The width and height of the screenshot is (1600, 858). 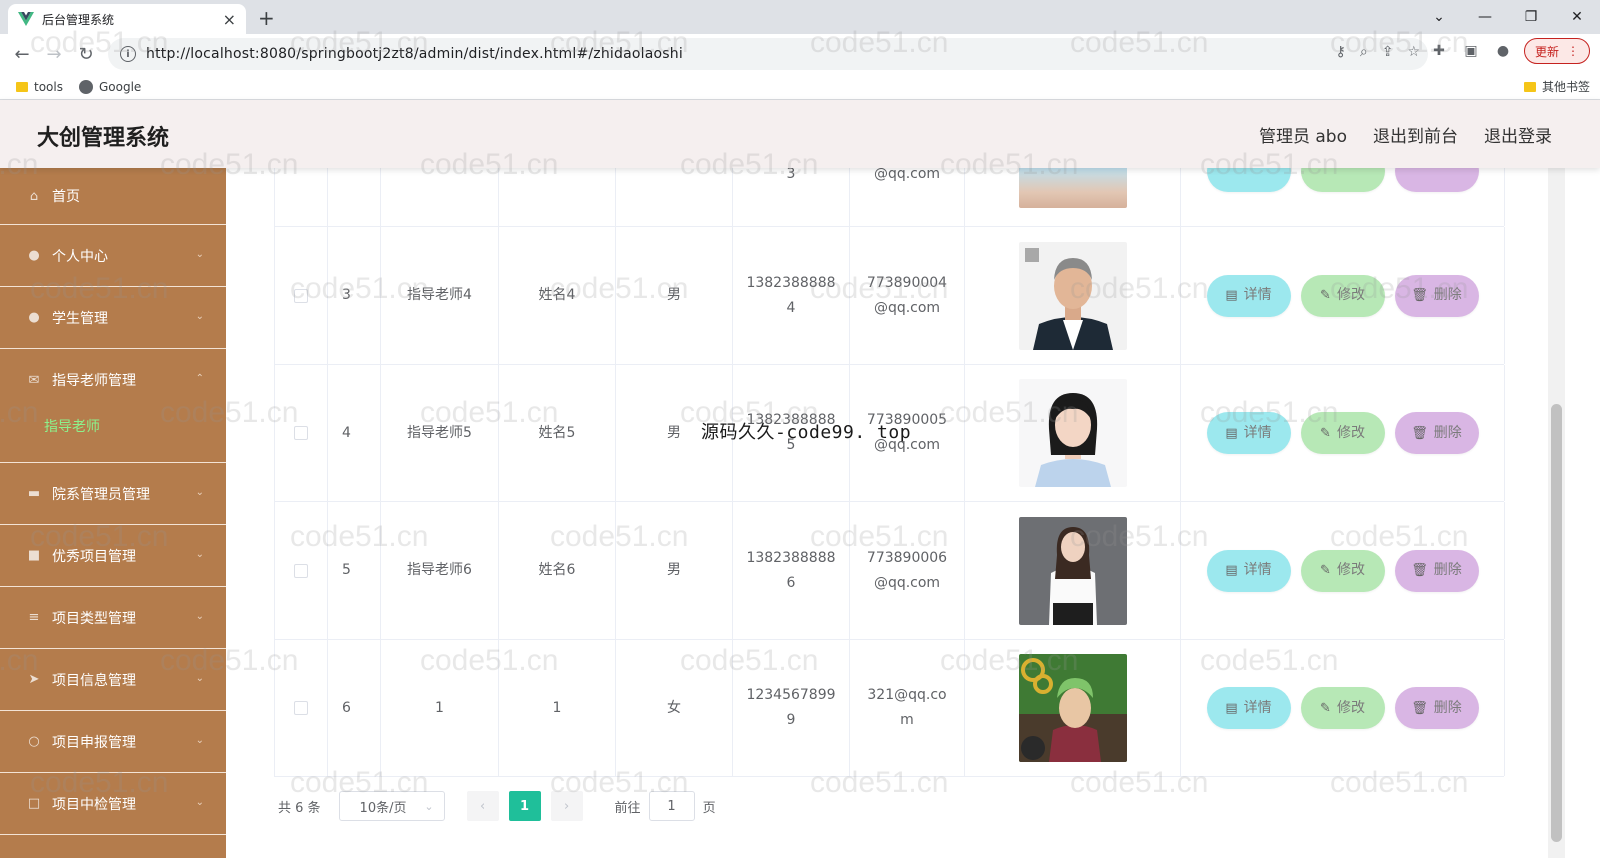 I want to click on bookmark-tools: tools, so click(x=39, y=87).